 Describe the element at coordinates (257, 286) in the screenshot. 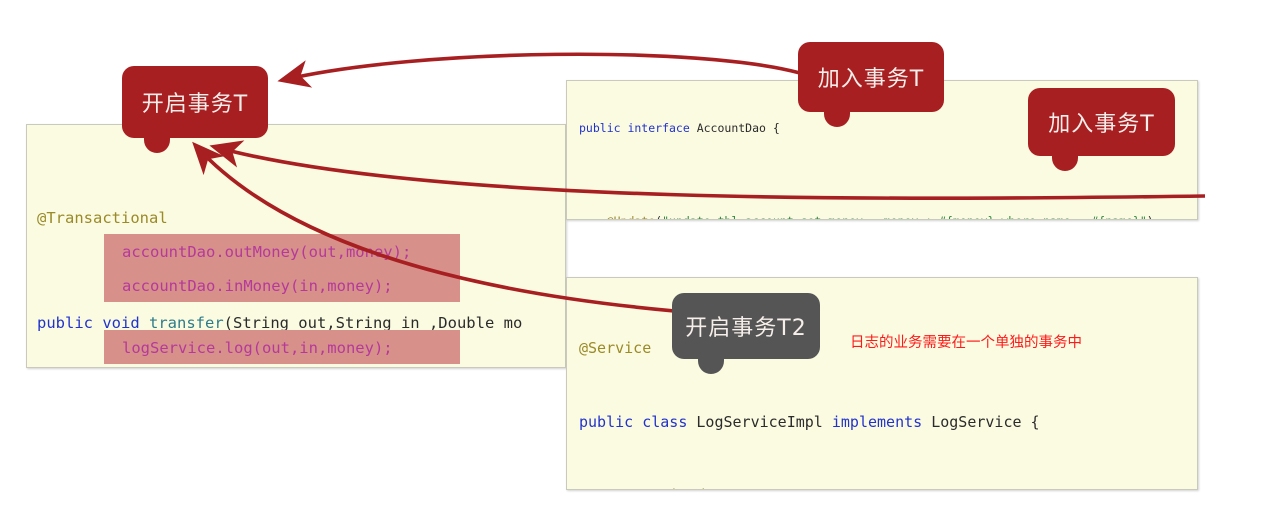

I see `highlight-inmoney: accountDao.inMoney(in,money);` at that location.